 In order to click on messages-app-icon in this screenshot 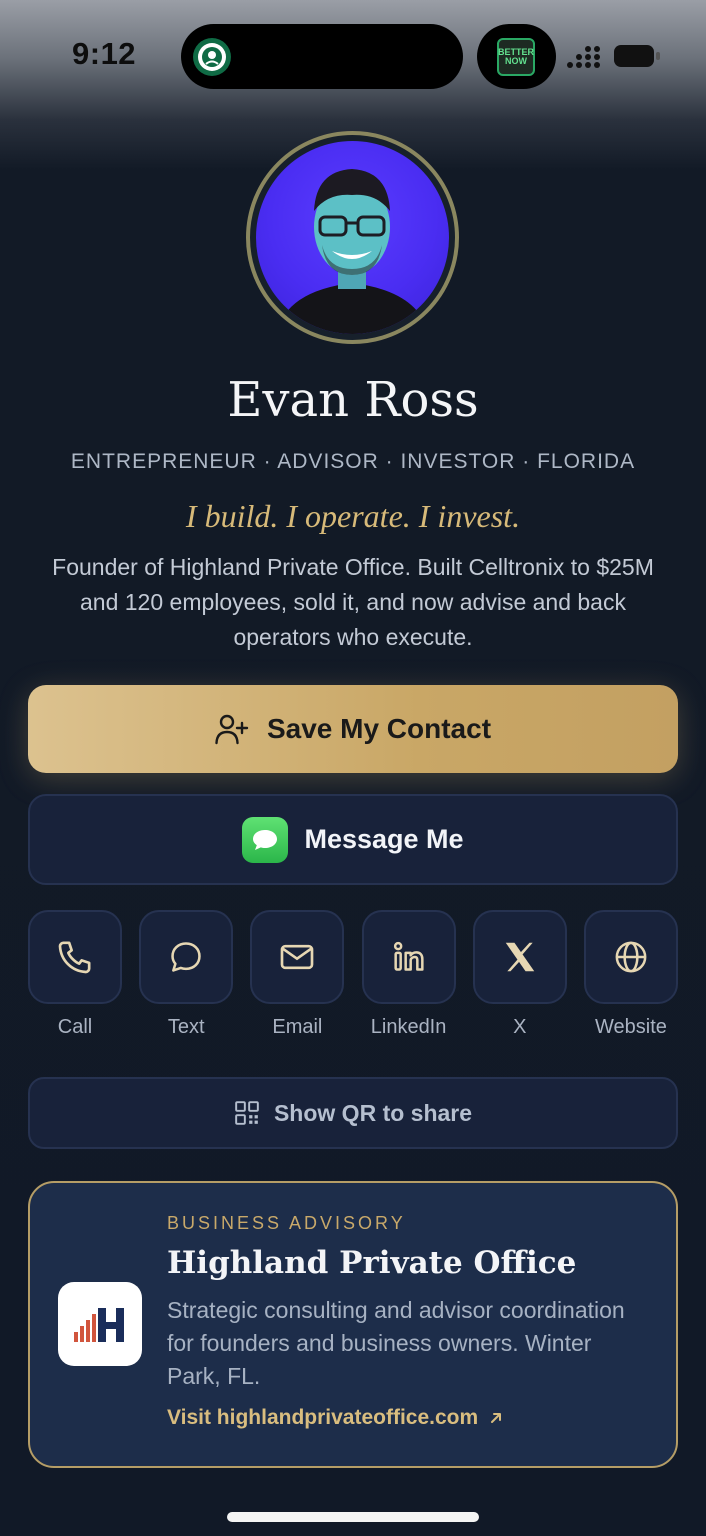, I will do `click(265, 839)`.